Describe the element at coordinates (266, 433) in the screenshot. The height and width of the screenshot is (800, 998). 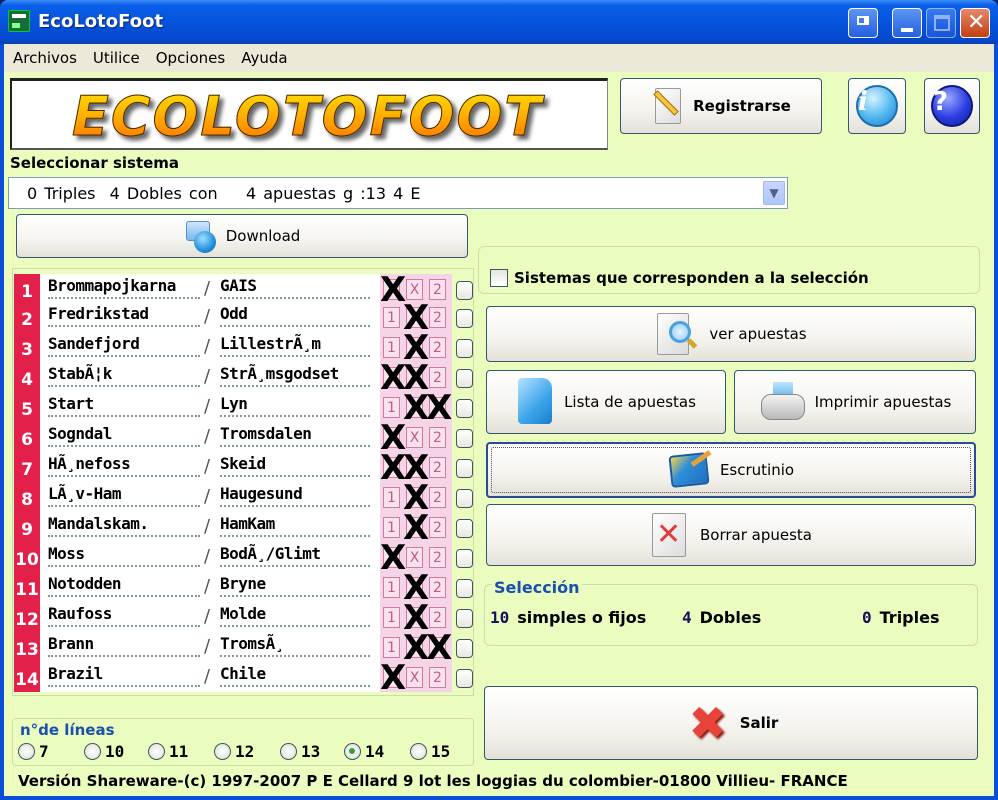
I see `away-team: Tromsdalen` at that location.